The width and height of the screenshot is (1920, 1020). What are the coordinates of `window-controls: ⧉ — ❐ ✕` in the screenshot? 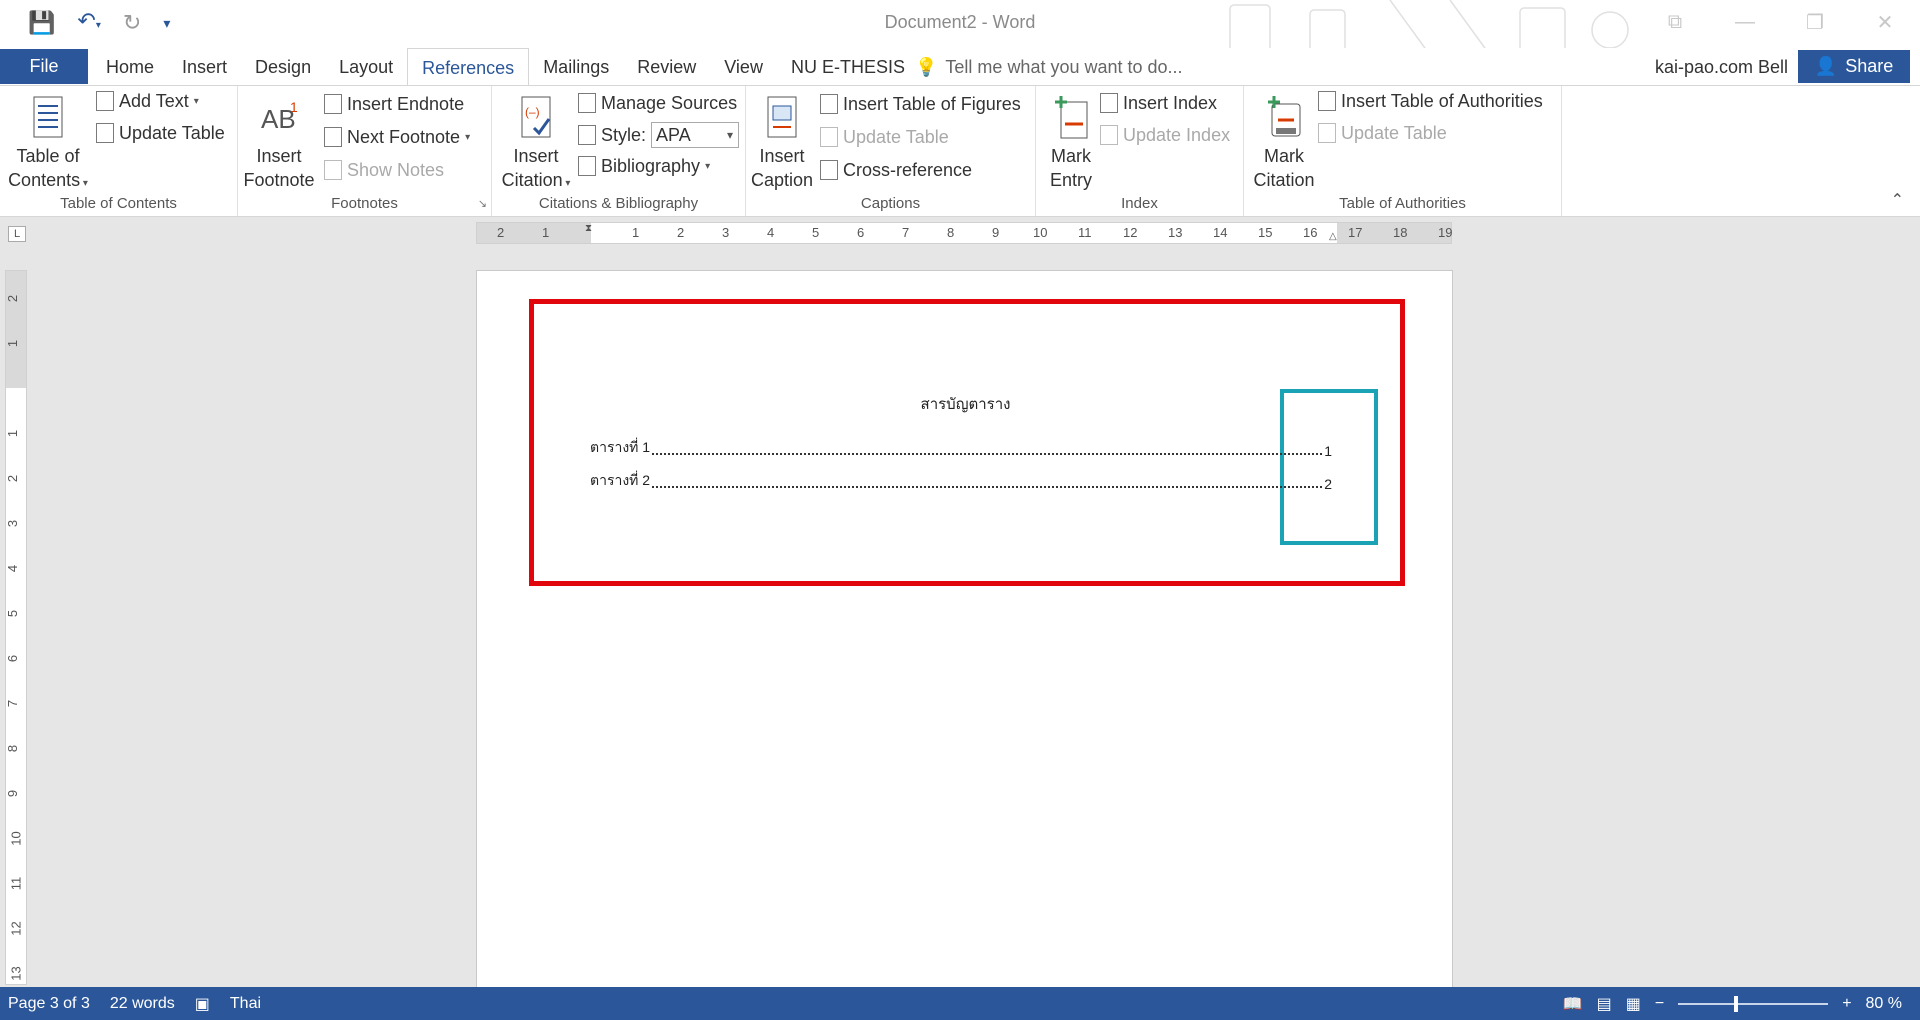 It's located at (1780, 22).